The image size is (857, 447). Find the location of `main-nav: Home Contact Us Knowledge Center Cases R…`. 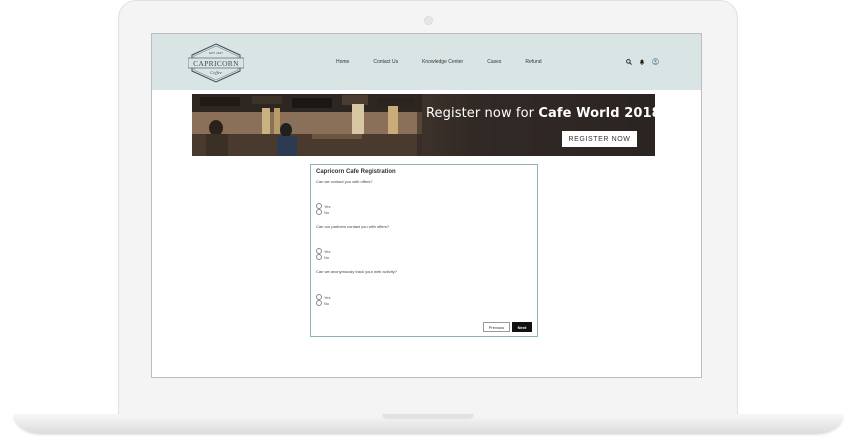

main-nav: Home Contact Us Knowledge Center Cases R… is located at coordinates (451, 62).